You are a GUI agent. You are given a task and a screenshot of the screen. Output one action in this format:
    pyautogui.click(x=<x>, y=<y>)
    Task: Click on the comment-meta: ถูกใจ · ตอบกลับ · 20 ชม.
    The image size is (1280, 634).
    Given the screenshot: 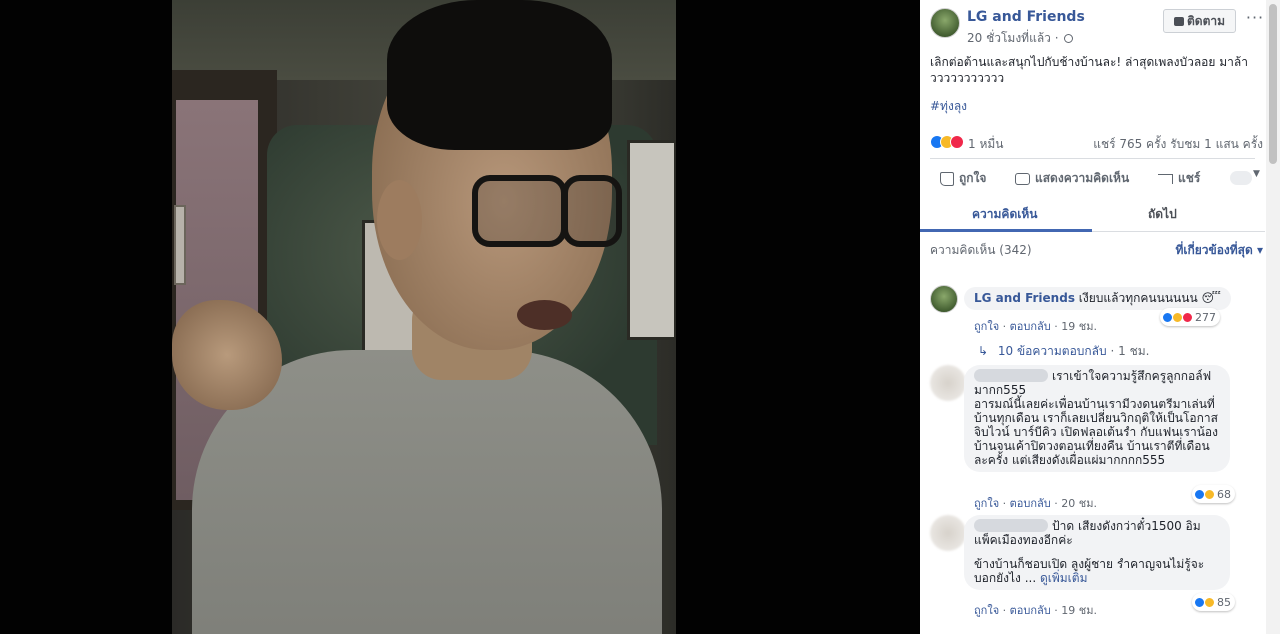 What is the action you would take?
    pyautogui.click(x=1035, y=503)
    